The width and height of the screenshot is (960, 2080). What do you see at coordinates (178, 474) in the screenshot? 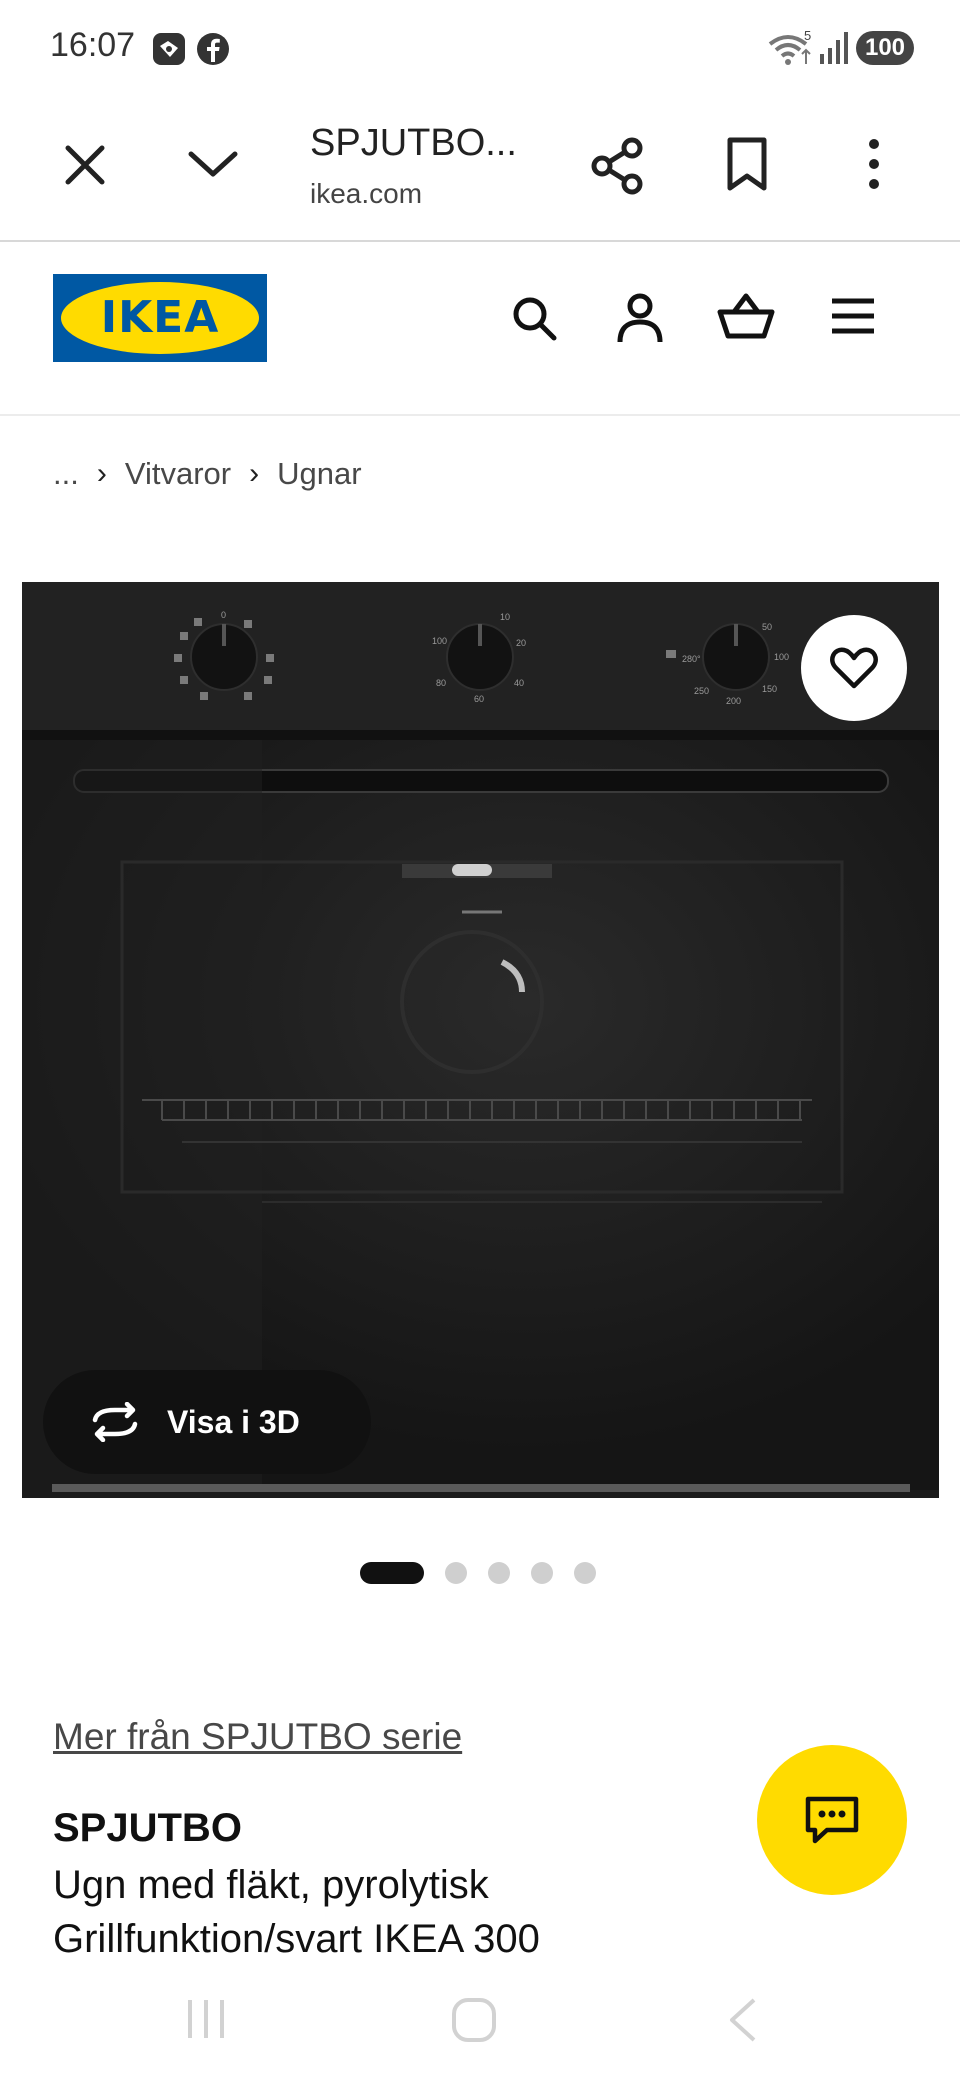
I see `breadcrumb-item-vitvaror: Vitvaror` at bounding box center [178, 474].